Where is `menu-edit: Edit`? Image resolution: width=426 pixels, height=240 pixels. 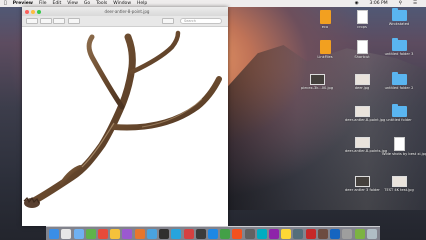
menu-edit: Edit is located at coordinates (57, 3).